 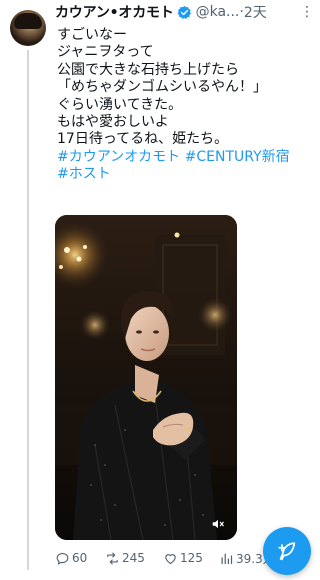 I want to click on tweet-line: 17日待ってるね、姫たち。, so click(x=143, y=139).